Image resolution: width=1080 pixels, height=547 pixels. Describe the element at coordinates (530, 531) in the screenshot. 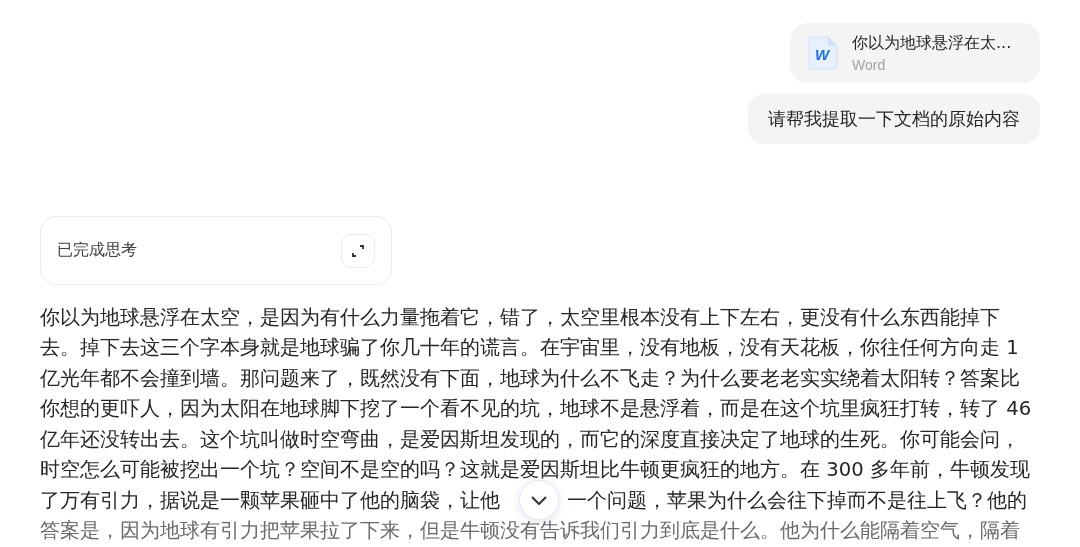

I see `paragraph-line: 答案是，因为地球有引力把苹果拉了下来，但是牛顿没有告诉我们引力到底是什么。他为什么能隔着空气，隔着` at that location.